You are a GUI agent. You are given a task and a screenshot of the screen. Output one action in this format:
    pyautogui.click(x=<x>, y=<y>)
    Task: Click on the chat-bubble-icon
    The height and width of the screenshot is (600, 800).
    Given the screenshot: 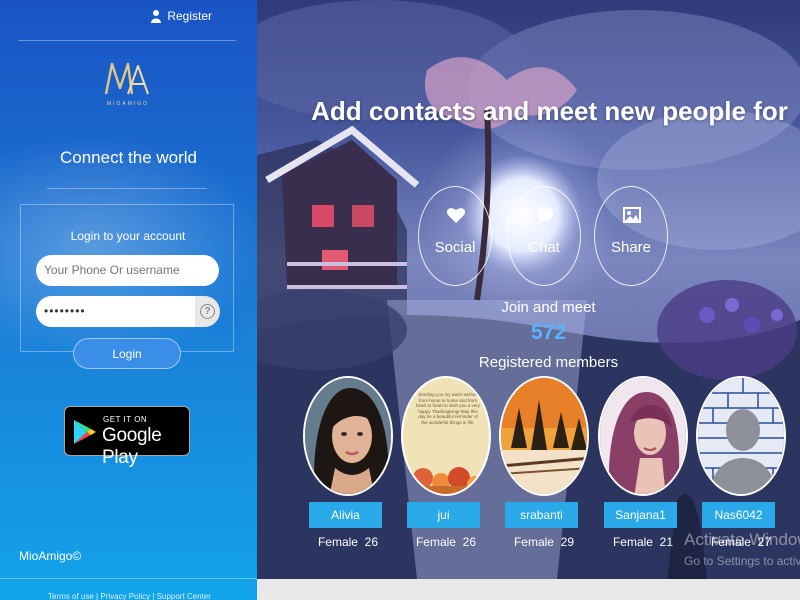 What is the action you would take?
    pyautogui.click(x=545, y=215)
    